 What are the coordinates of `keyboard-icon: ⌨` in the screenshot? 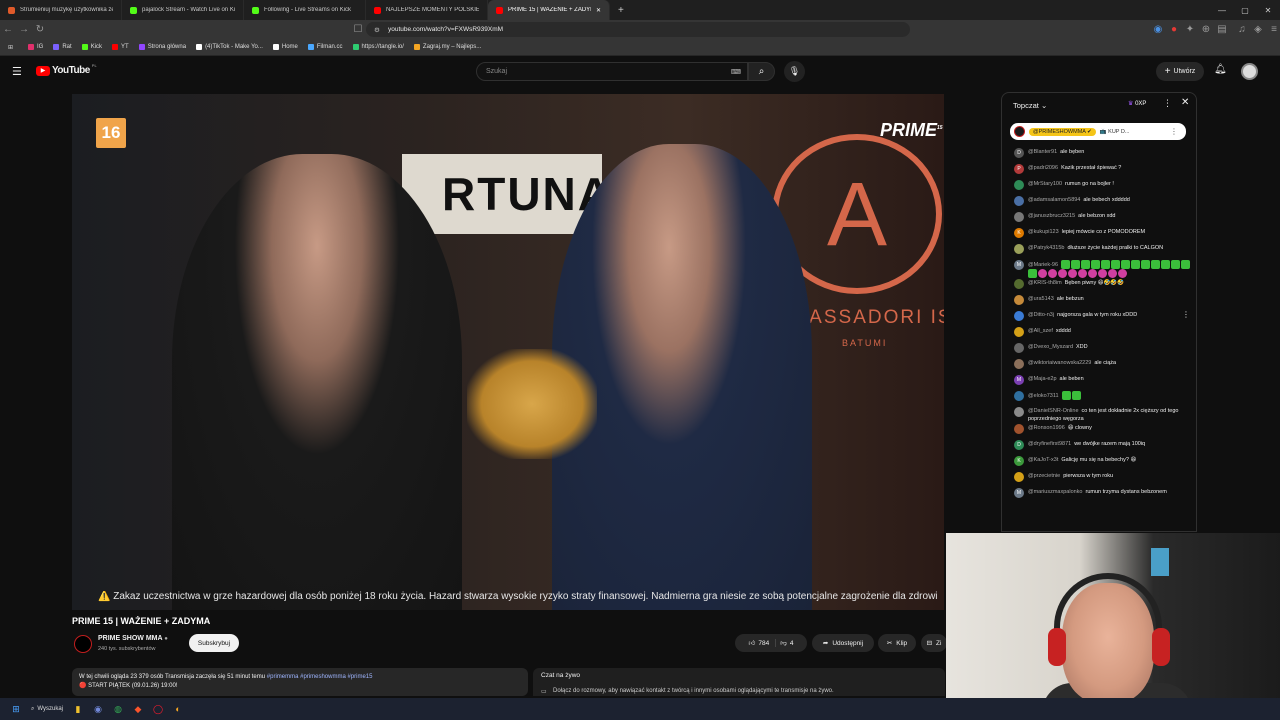 It's located at (736, 72).